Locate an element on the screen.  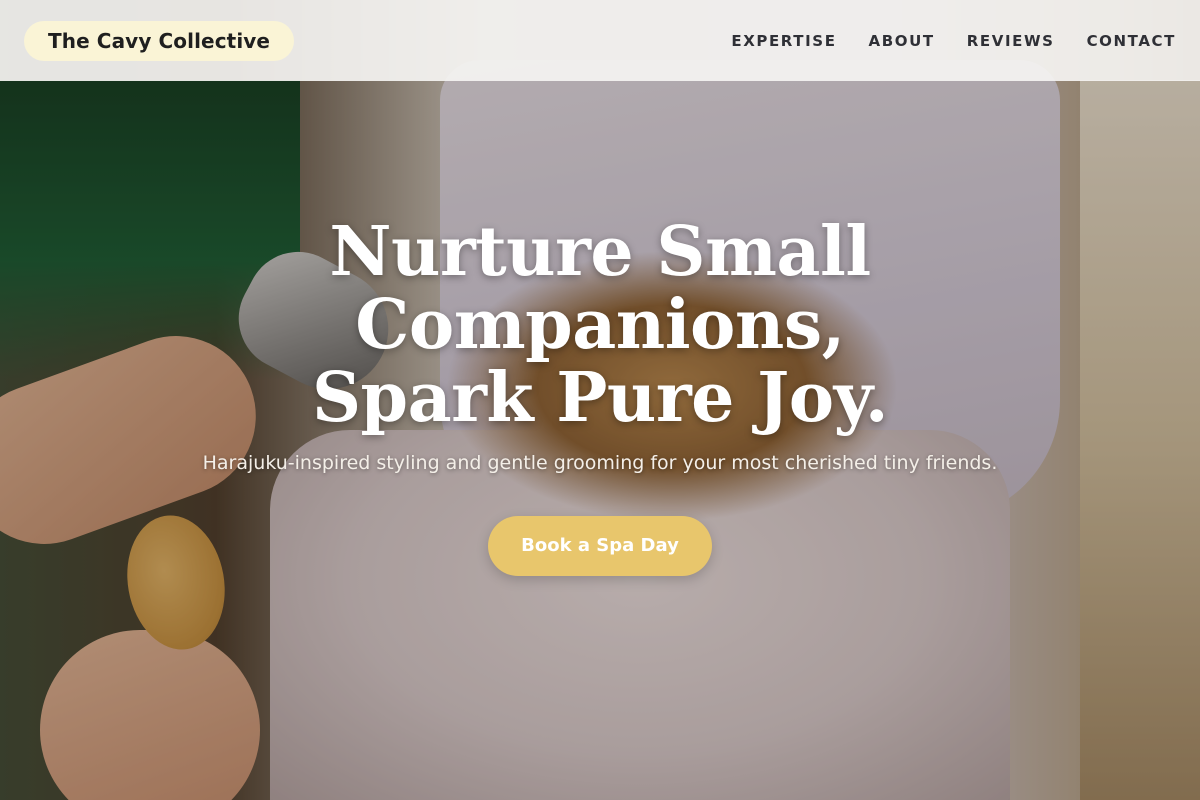
nav-link-about: ABOUT is located at coordinates (902, 41).